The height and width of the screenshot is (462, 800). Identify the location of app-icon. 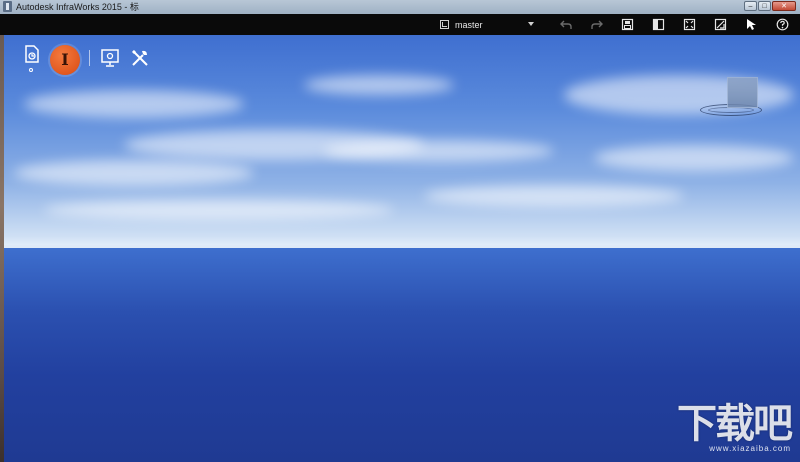
(7, 6).